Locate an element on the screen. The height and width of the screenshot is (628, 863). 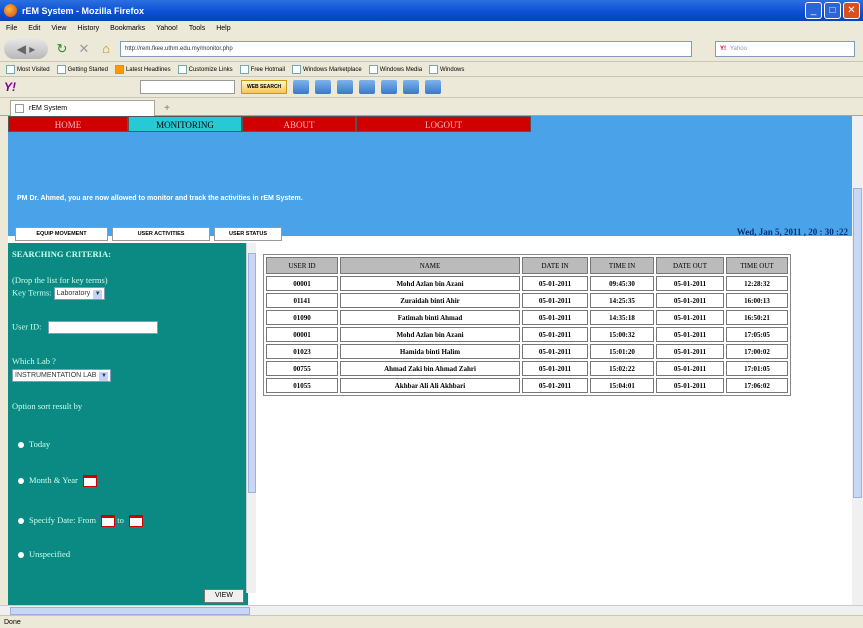
calendar-icon is located at coordinates (90, 481).